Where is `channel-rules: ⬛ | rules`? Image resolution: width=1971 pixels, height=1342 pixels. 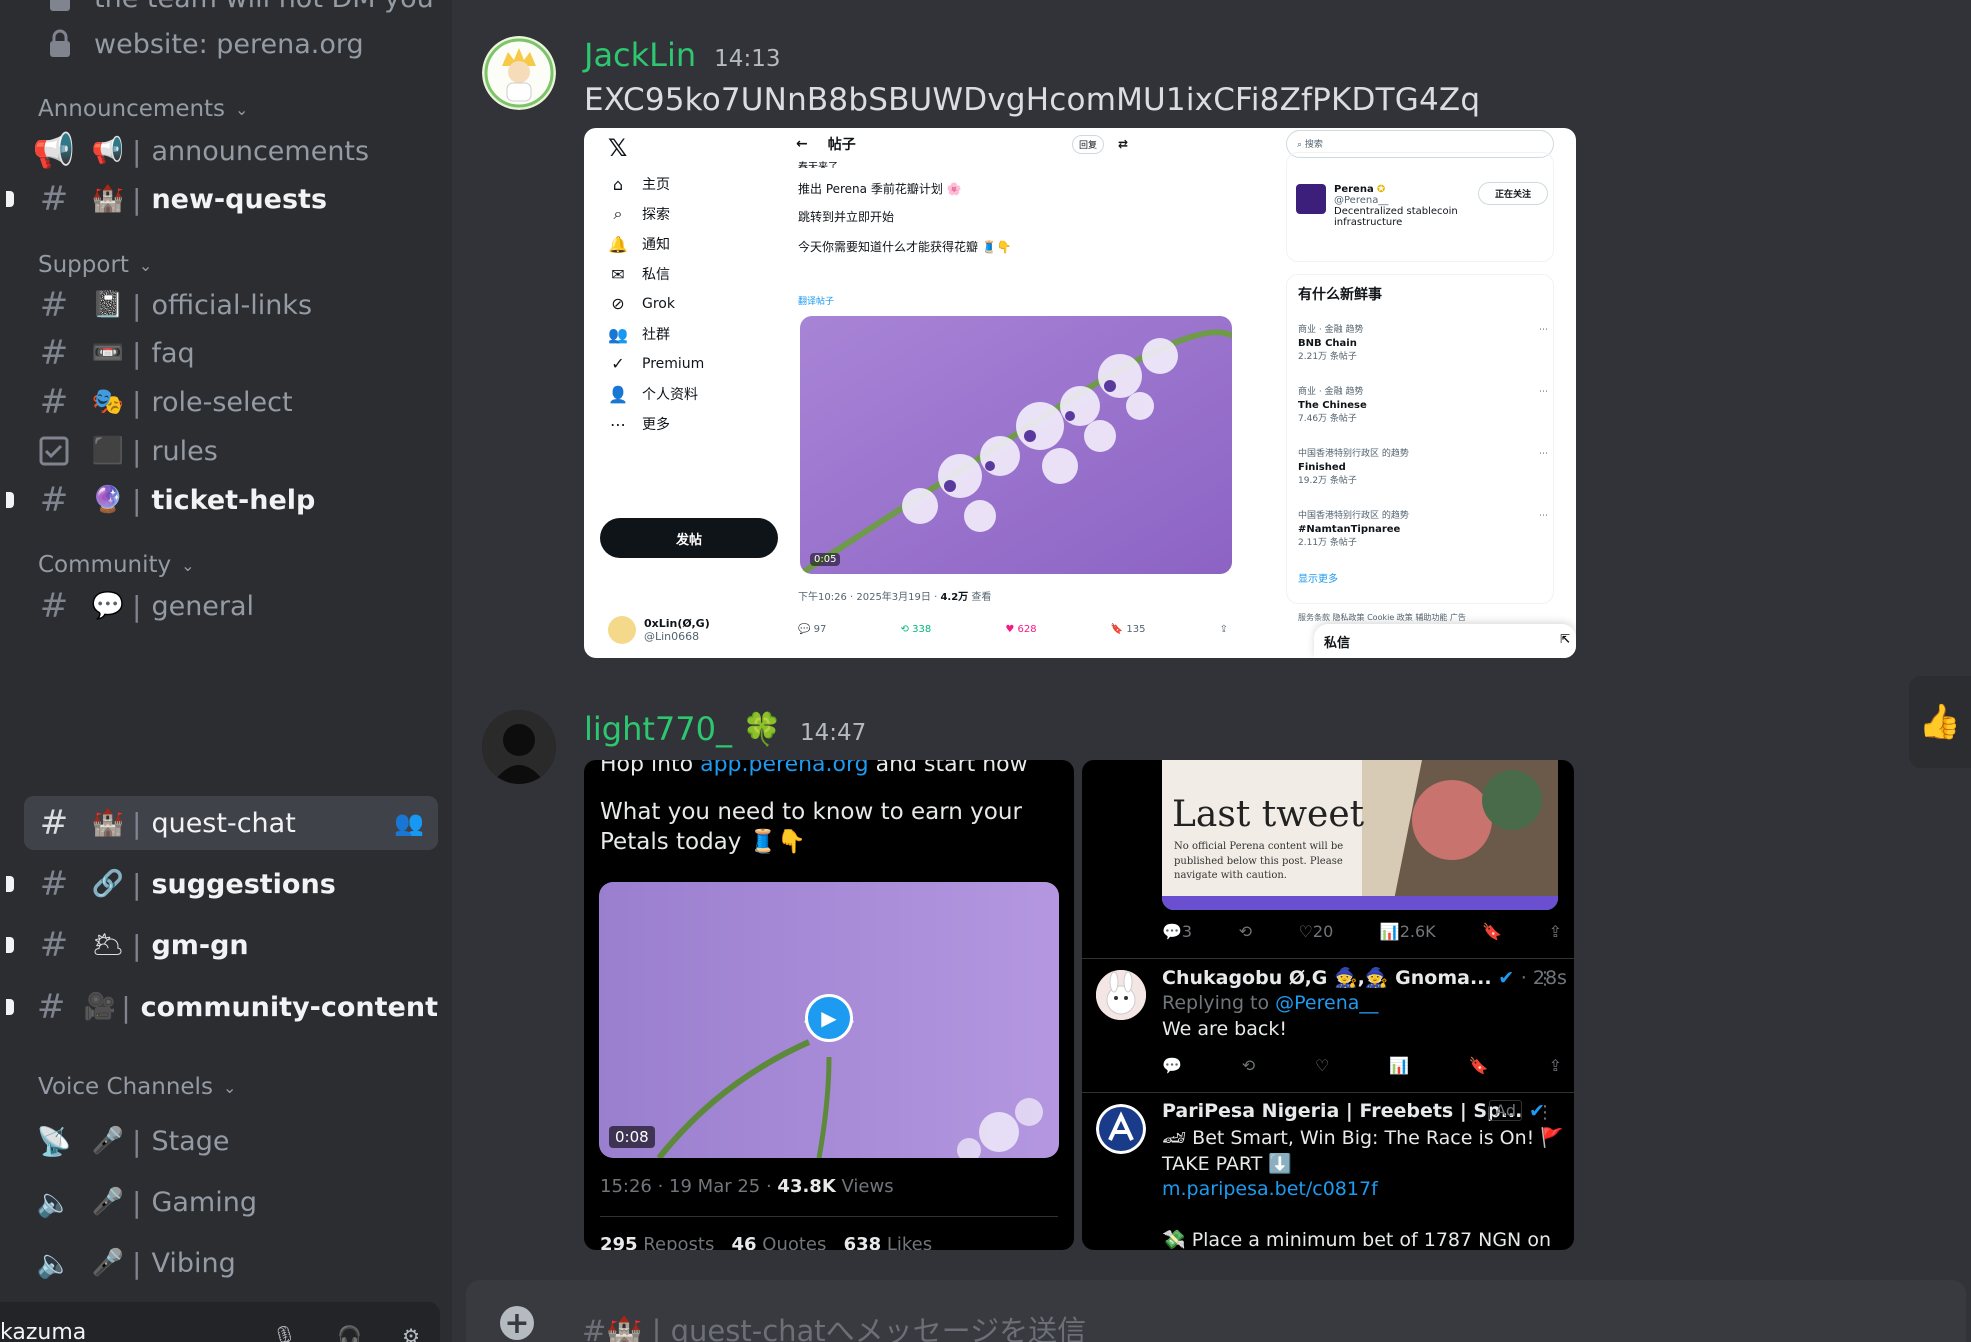 channel-rules: ⬛ | rules is located at coordinates (231, 451).